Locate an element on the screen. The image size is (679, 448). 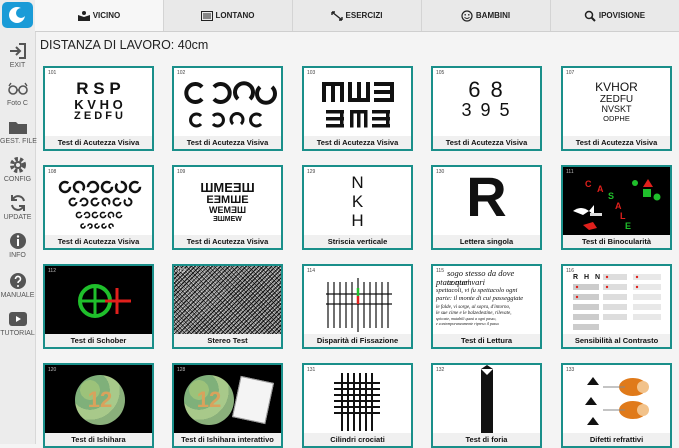
test-card-130: R 130 Lettera singola is located at coordinates (486, 207).